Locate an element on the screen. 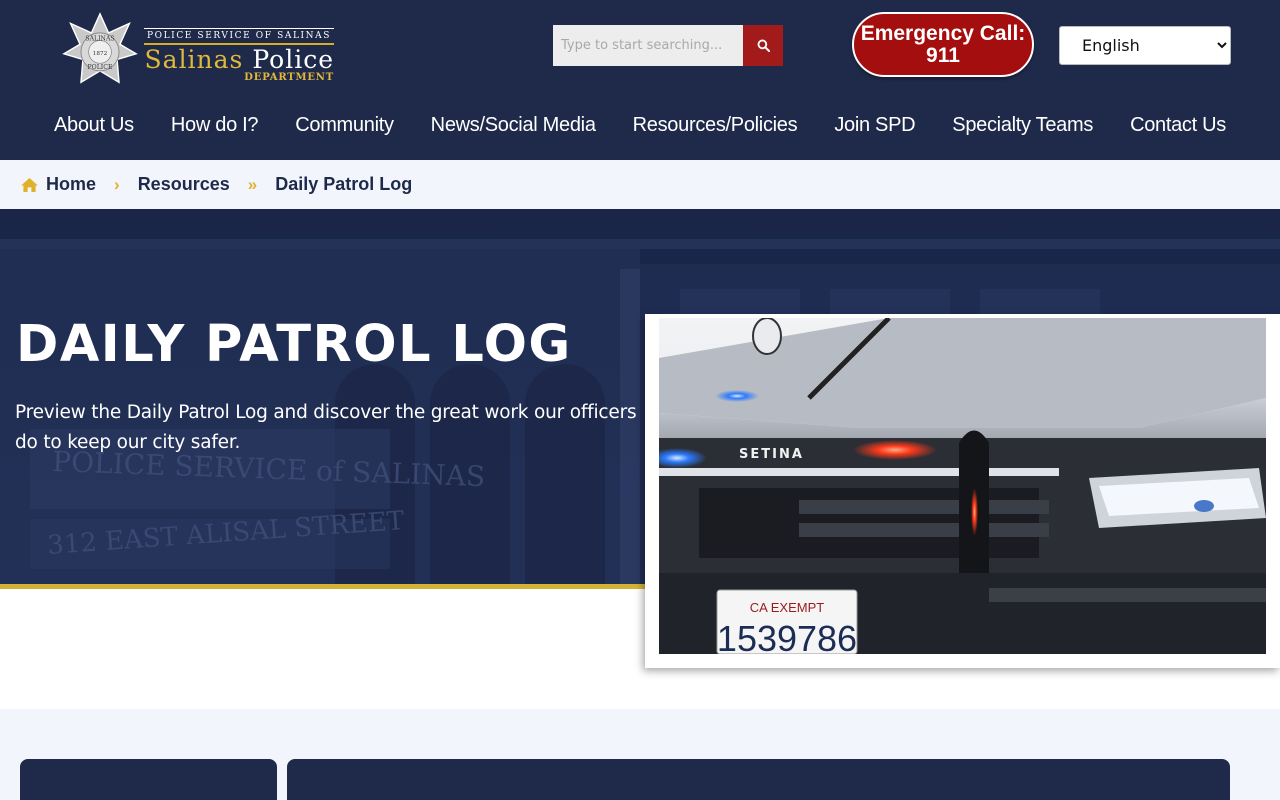  police-badge-icon: SALINAS 1872 POLICE is located at coordinates (100, 48).